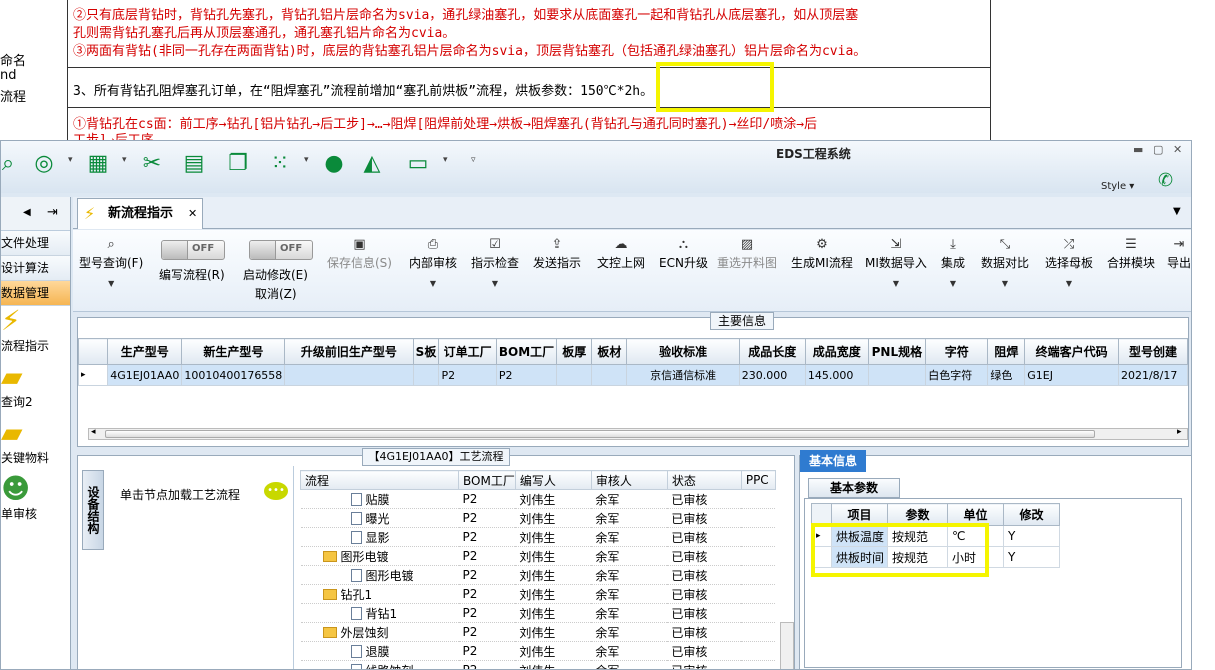 This screenshot has width=1215, height=670. What do you see at coordinates (27, 212) in the screenshot?
I see `nav-back-icon: ◀` at bounding box center [27, 212].